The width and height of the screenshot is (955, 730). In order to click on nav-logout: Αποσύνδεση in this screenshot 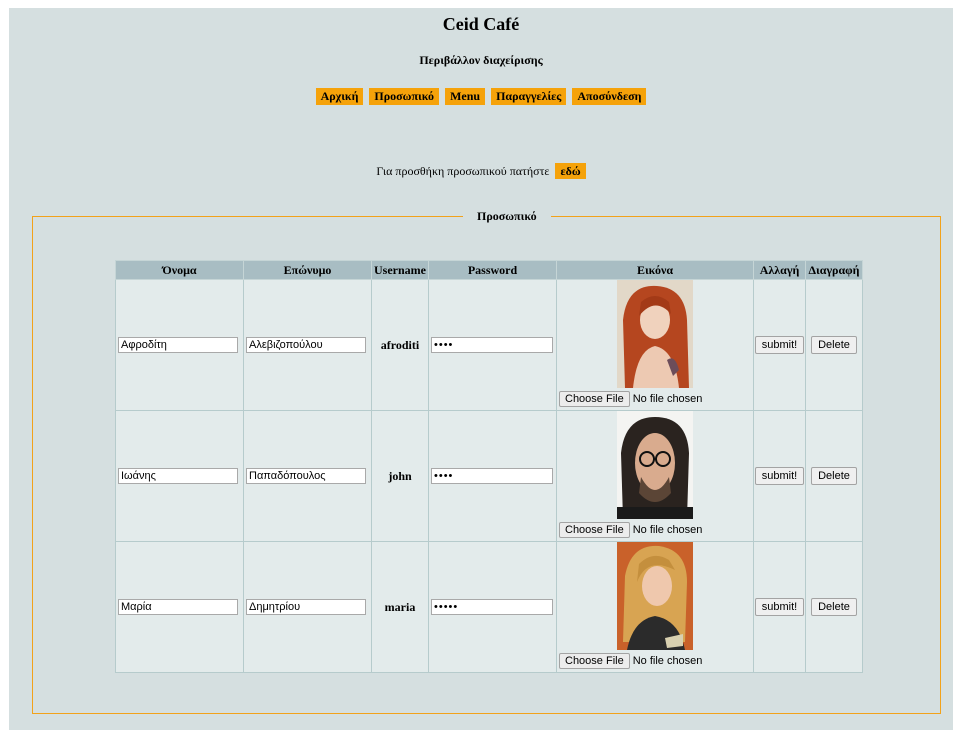, I will do `click(609, 96)`.